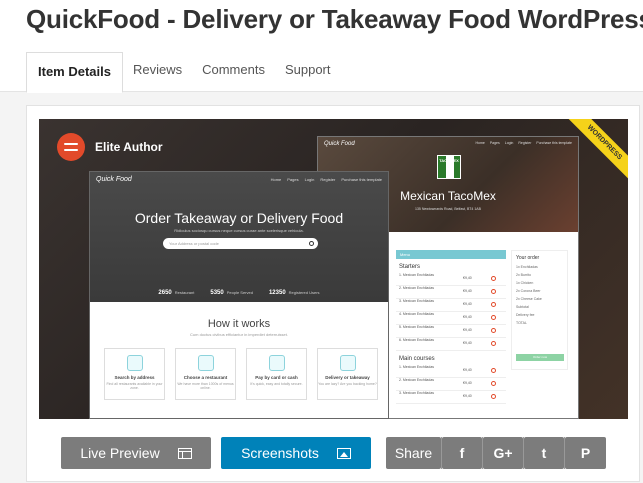 This screenshot has width=643, height=483. What do you see at coordinates (449, 167) in the screenshot?
I see `restaurant-logo: TACOMEX` at bounding box center [449, 167].